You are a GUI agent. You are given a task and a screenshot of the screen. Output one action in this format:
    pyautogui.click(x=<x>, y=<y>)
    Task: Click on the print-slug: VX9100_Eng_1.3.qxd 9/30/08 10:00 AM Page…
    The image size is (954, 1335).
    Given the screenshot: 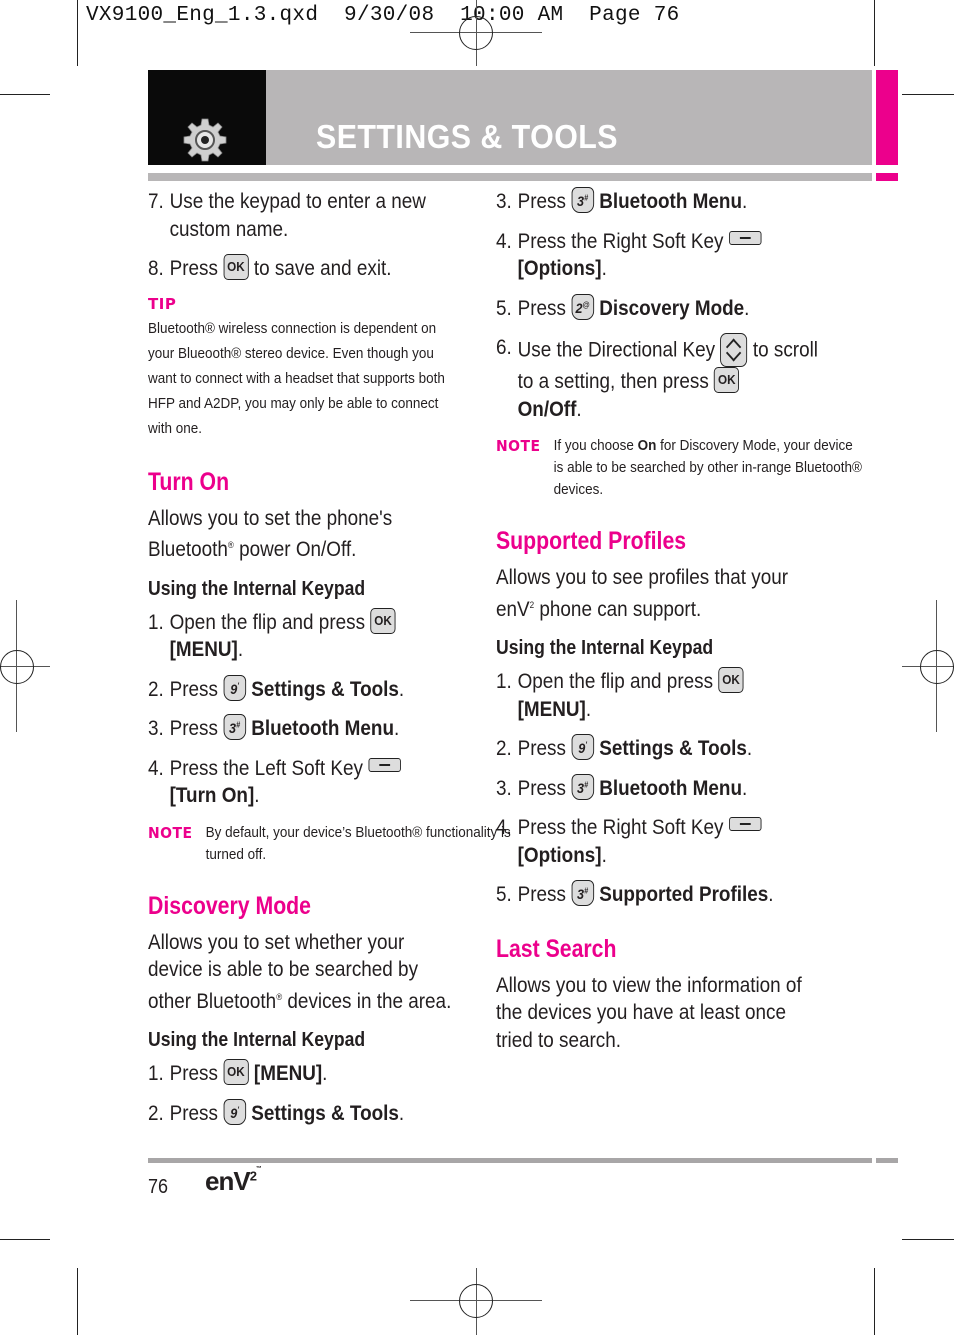 What is the action you would take?
    pyautogui.click(x=383, y=15)
    